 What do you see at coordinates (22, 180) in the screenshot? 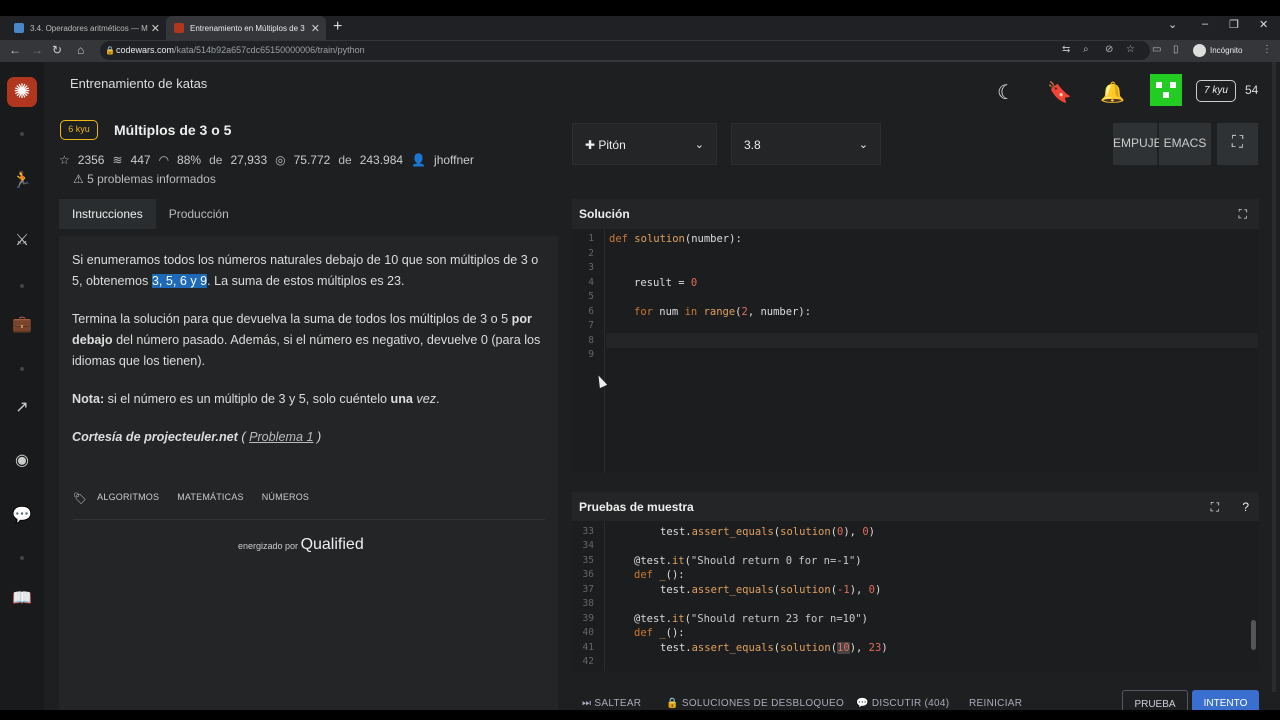
I see `training-icon: 🏃` at bounding box center [22, 180].